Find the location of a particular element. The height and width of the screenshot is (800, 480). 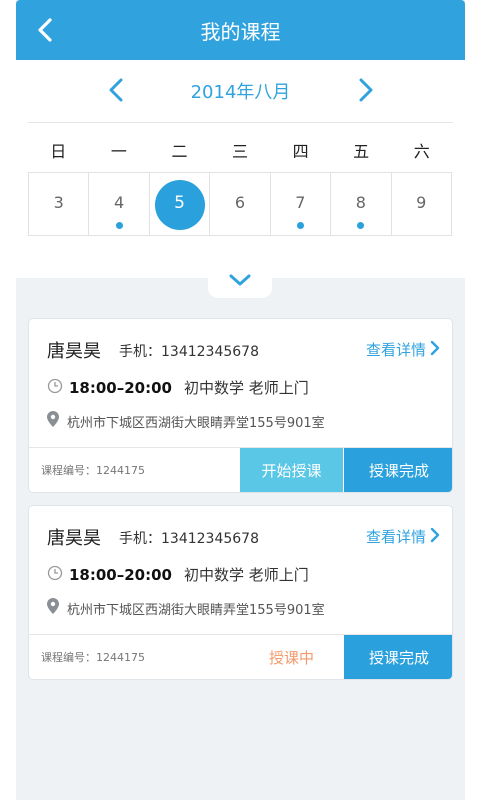

day-number: 5 is located at coordinates (179, 203).